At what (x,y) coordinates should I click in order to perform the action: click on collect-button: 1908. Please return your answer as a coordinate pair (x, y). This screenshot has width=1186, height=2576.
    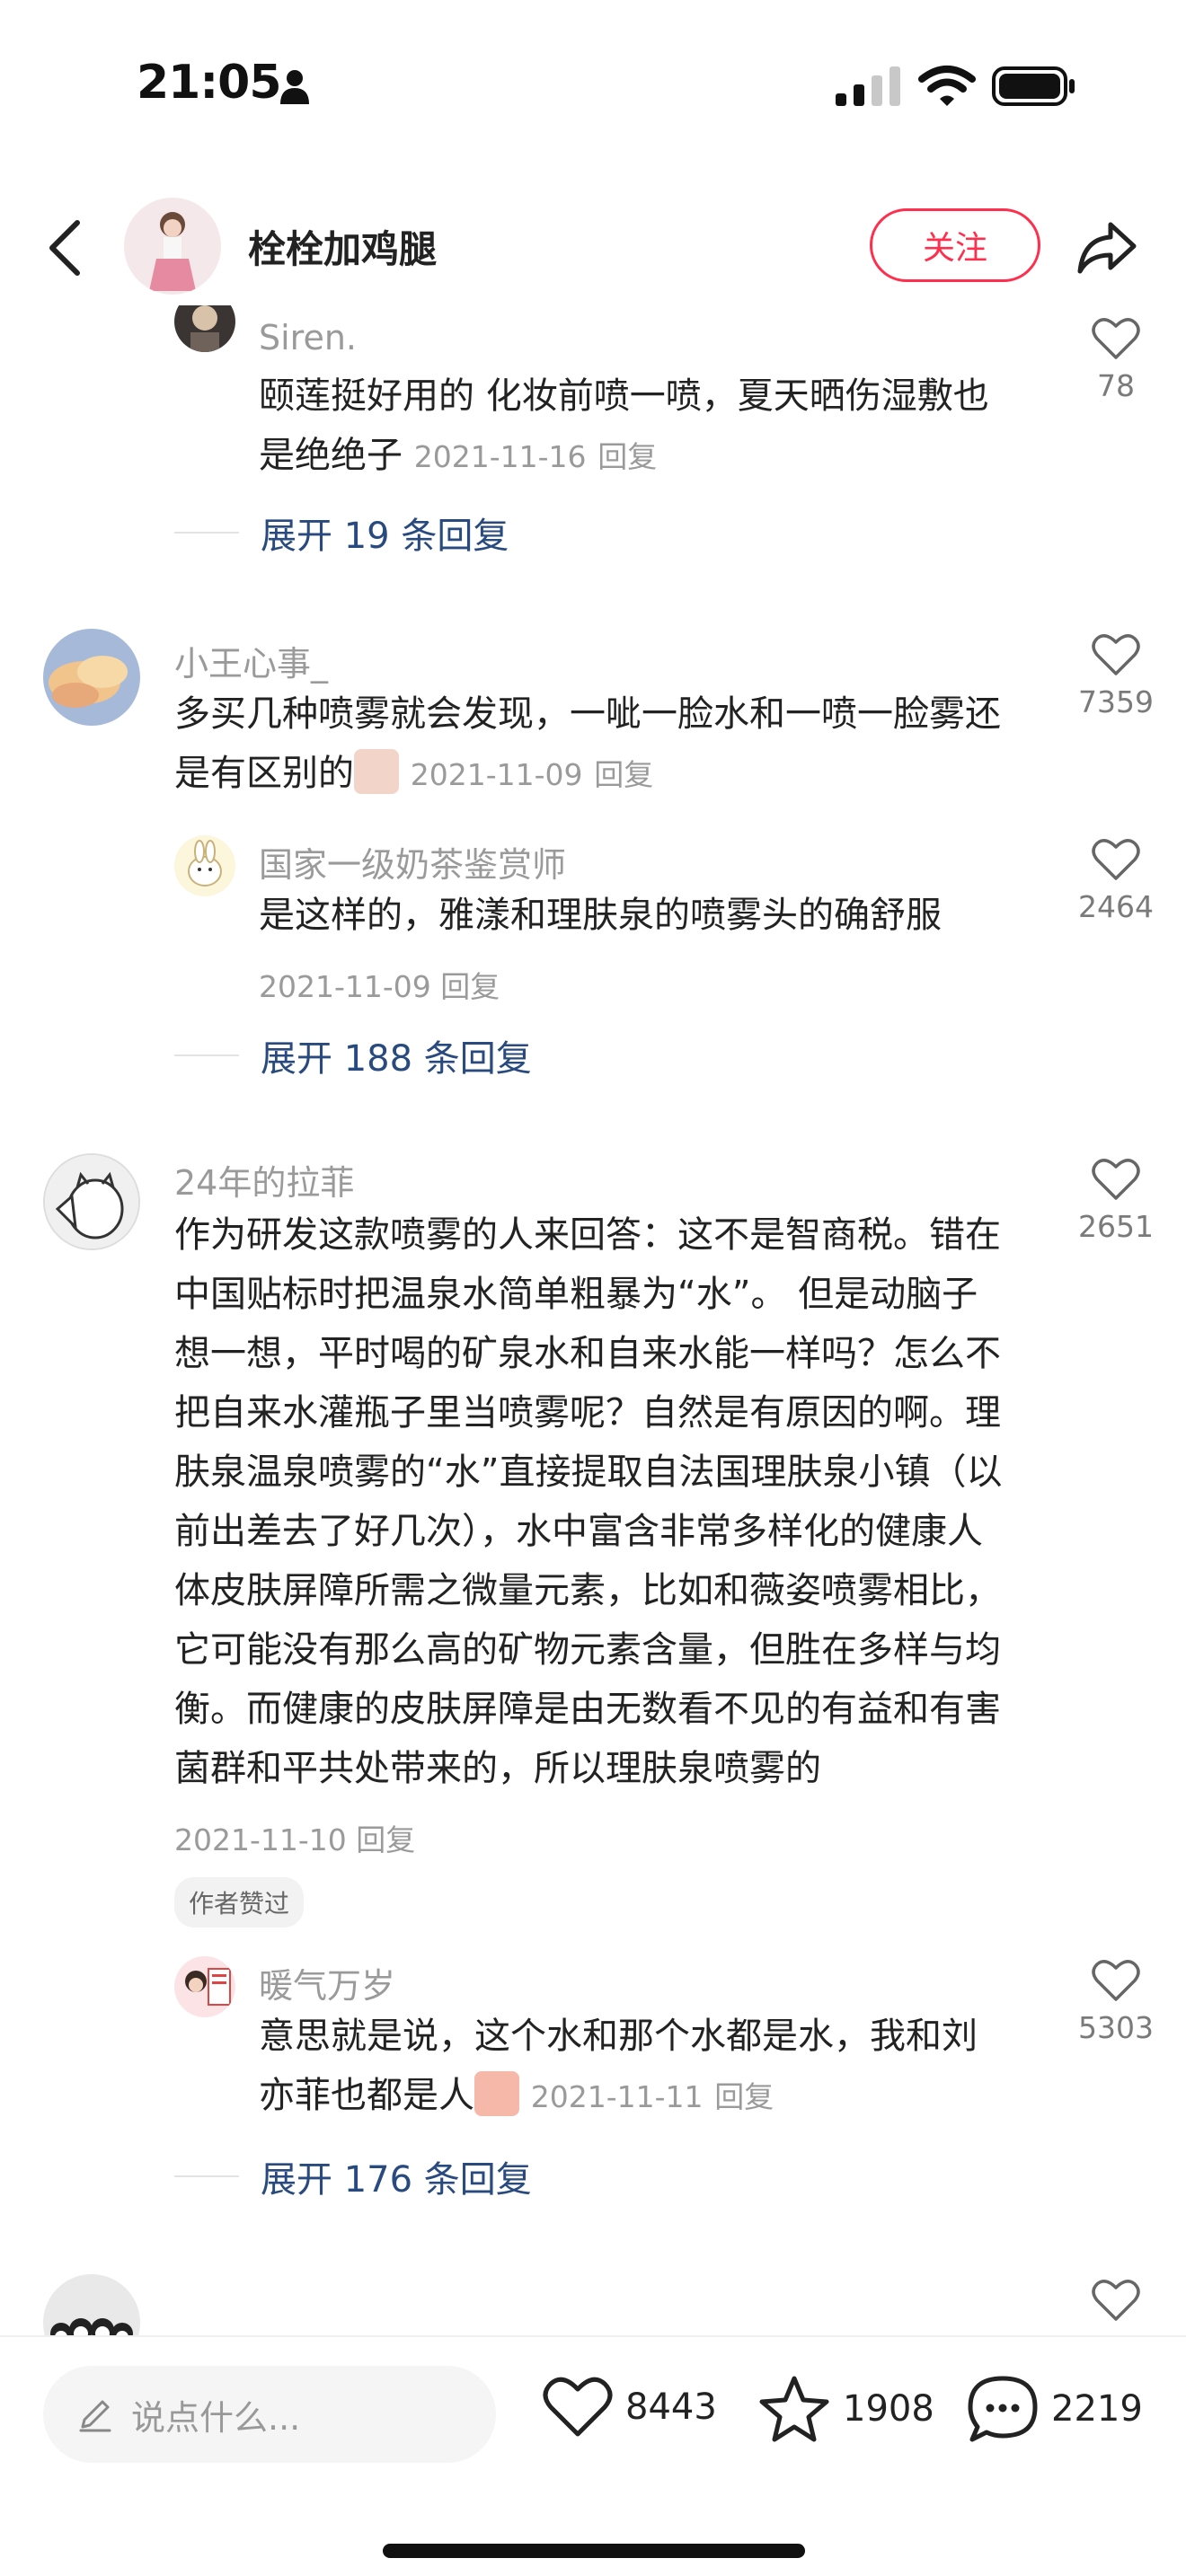
    Looking at the image, I should click on (846, 2409).